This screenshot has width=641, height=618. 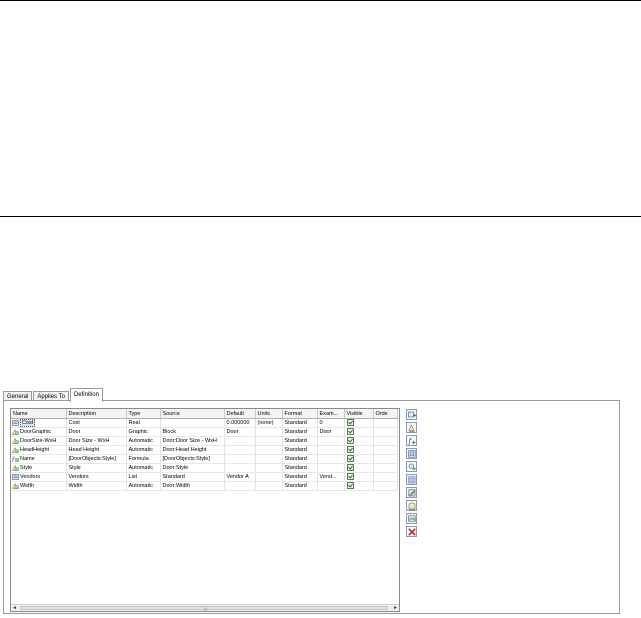 What do you see at coordinates (143, 459) in the screenshot?
I see `cell-type: Formula` at bounding box center [143, 459].